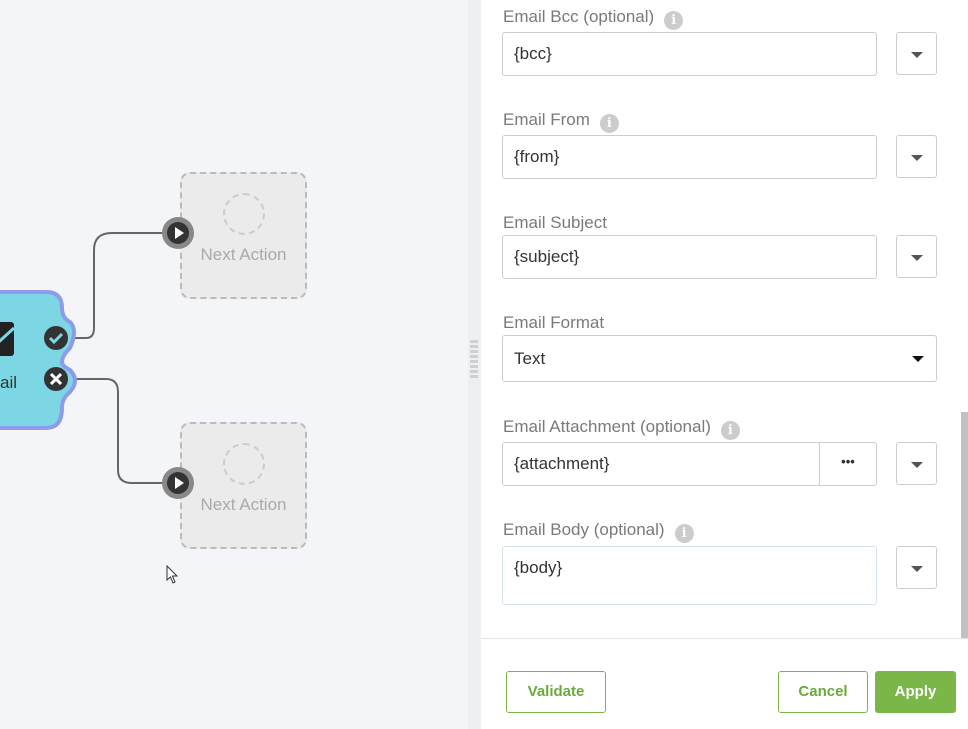 The height and width of the screenshot is (729, 968). What do you see at coordinates (9, 382) in the screenshot?
I see `node-label: ail` at bounding box center [9, 382].